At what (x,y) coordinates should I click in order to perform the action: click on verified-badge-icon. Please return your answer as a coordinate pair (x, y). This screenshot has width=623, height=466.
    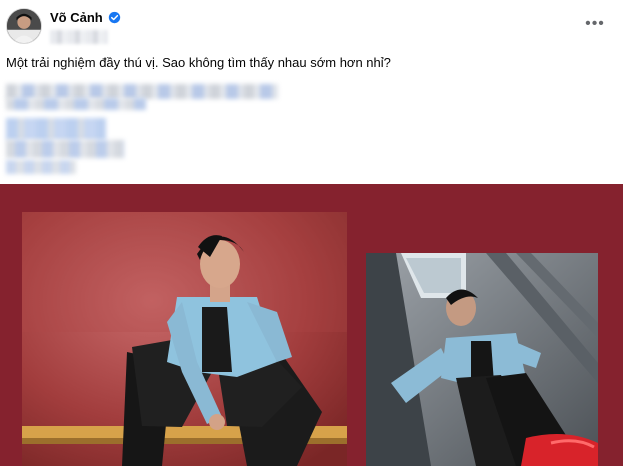
    Looking at the image, I should click on (114, 17).